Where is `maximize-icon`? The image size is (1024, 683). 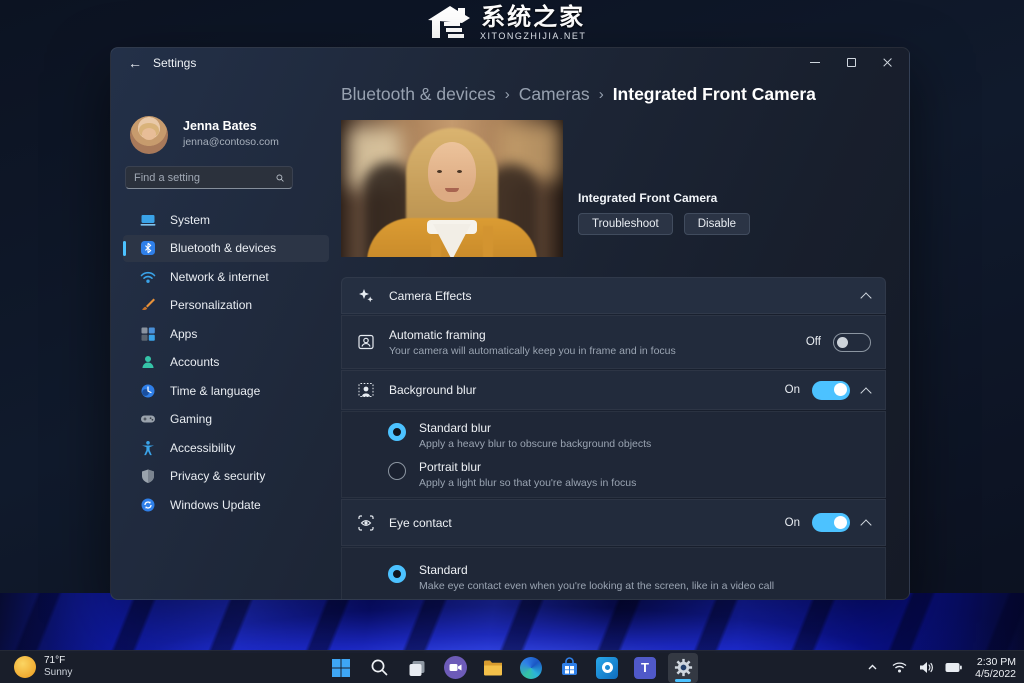 maximize-icon is located at coordinates (851, 62).